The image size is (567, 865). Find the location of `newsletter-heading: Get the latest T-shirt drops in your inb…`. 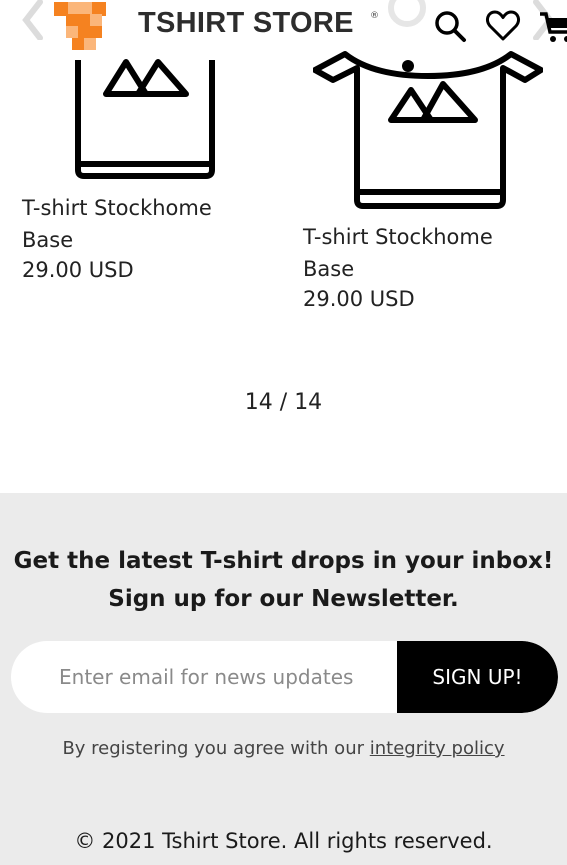

newsletter-heading: Get the latest T-shirt drops in your inb… is located at coordinates (283, 580).